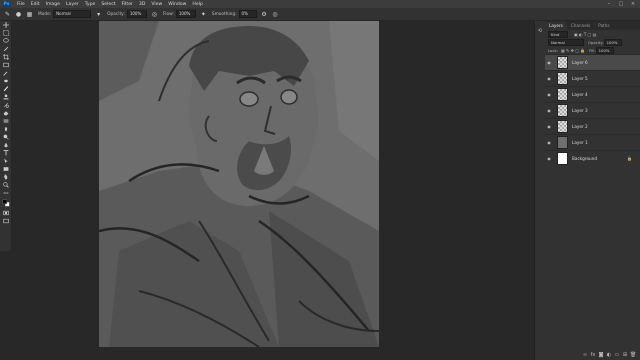 The height and width of the screenshot is (360, 640). Describe the element at coordinates (90, 4) in the screenshot. I see `menu-type: Type` at that location.